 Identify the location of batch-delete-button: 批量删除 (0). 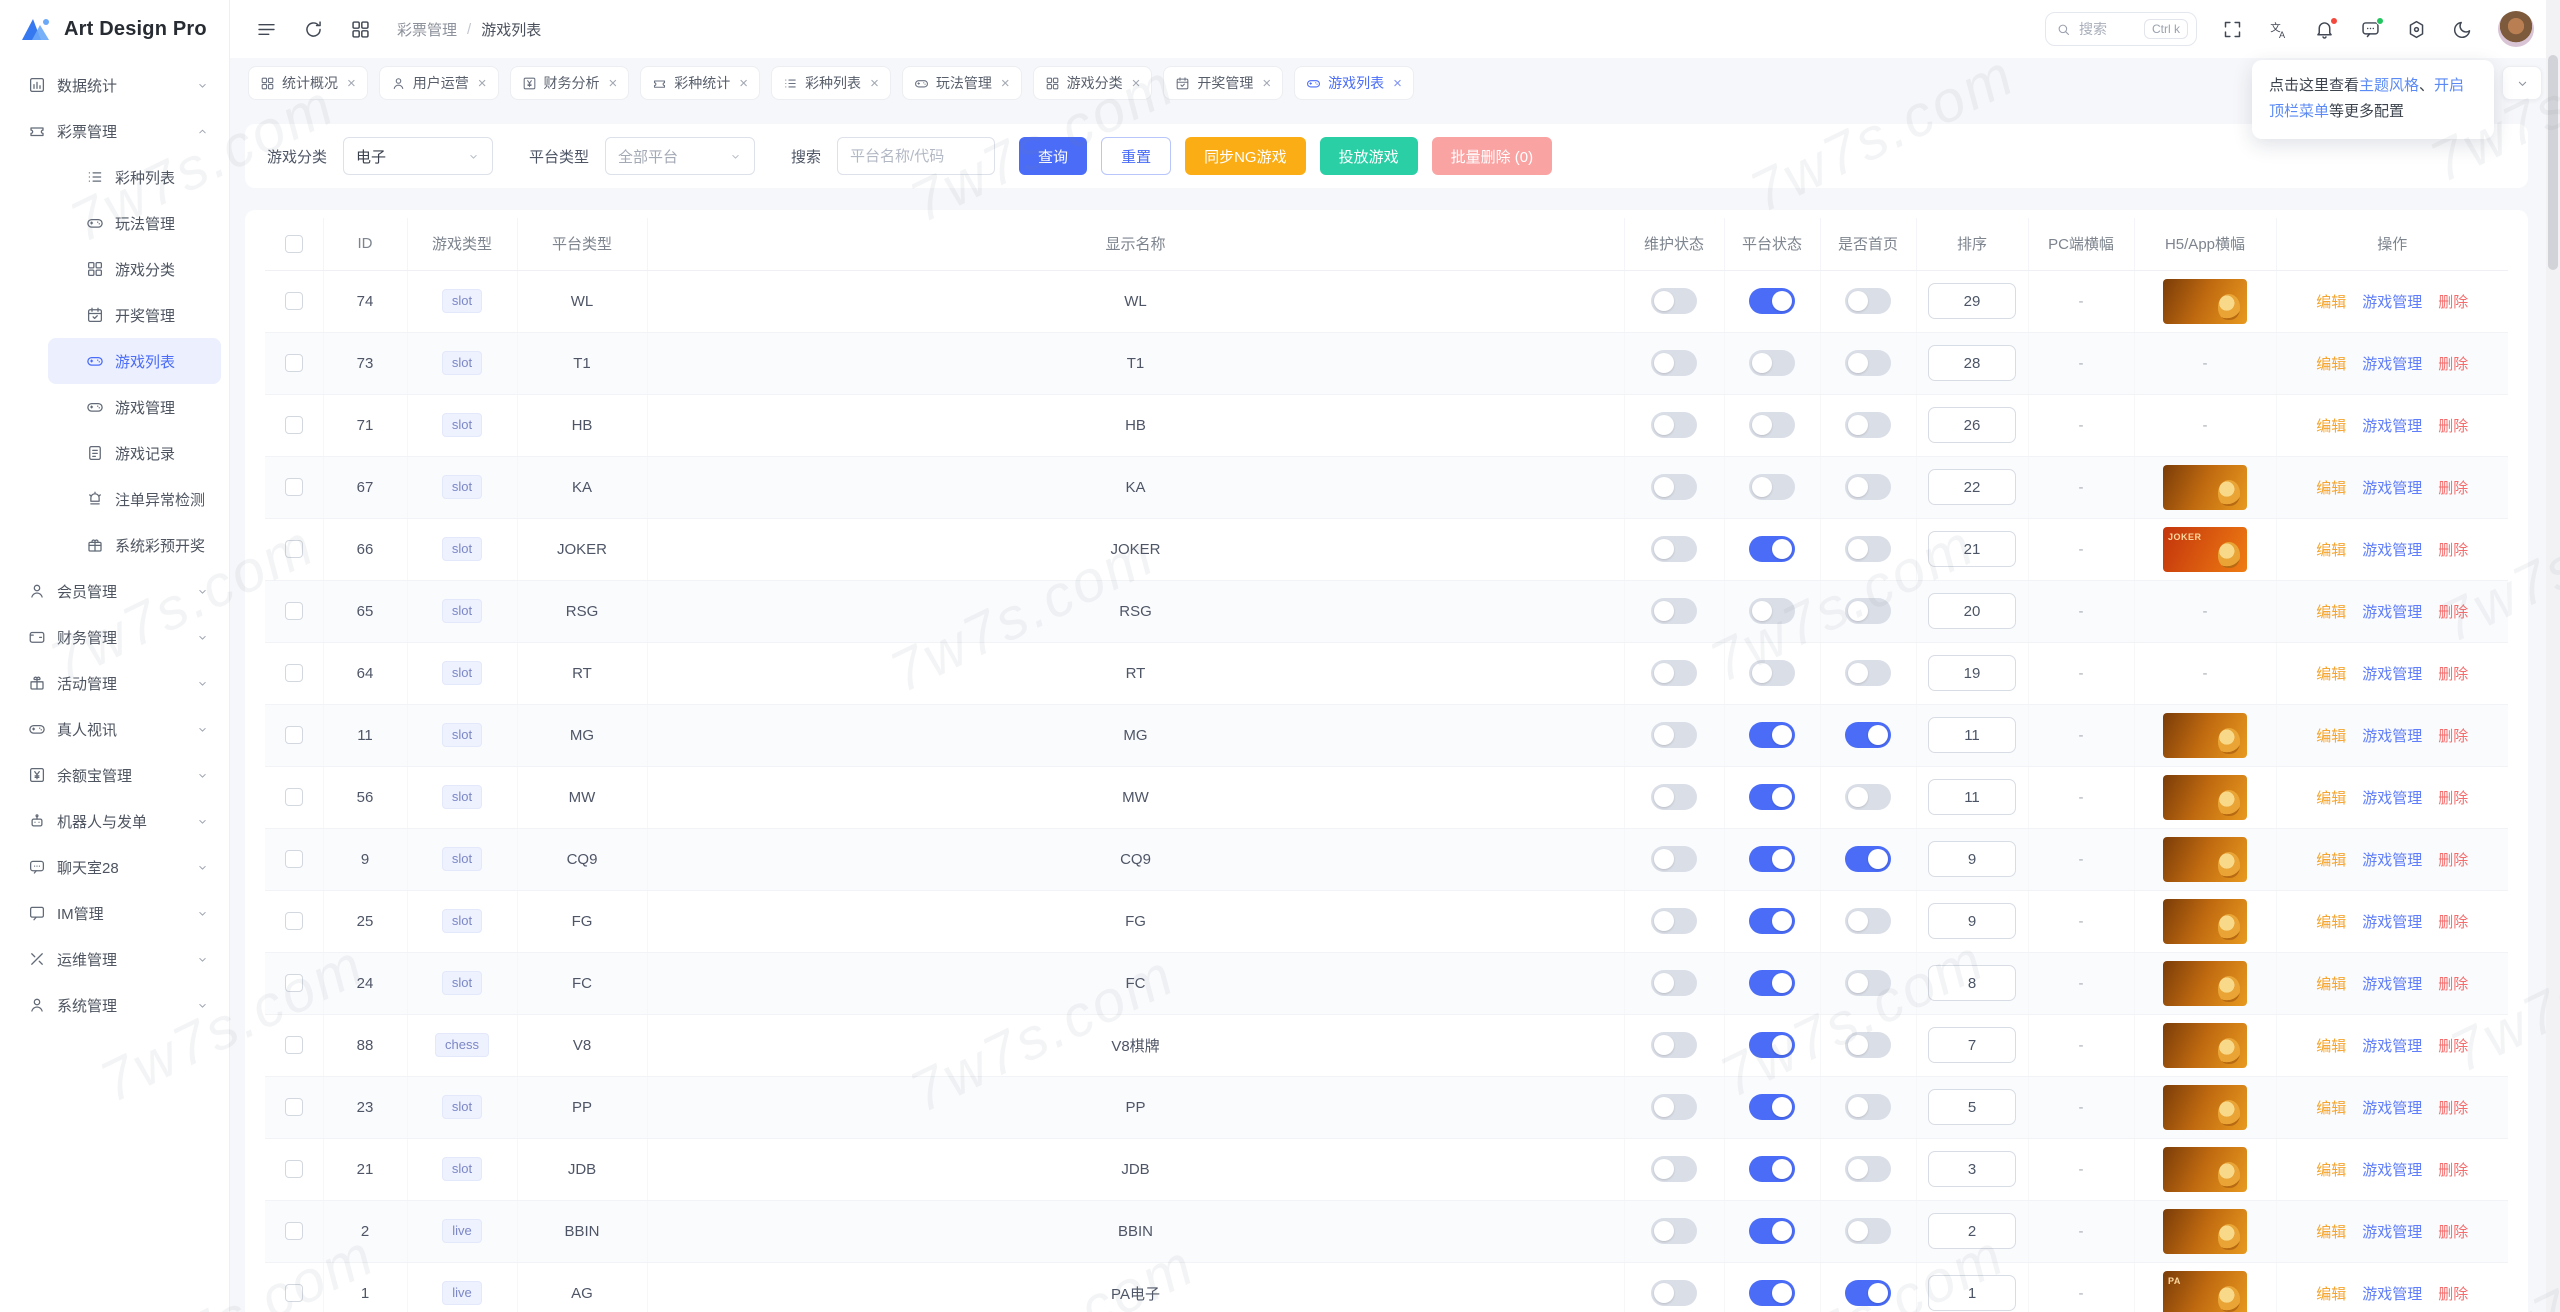
(1492, 156).